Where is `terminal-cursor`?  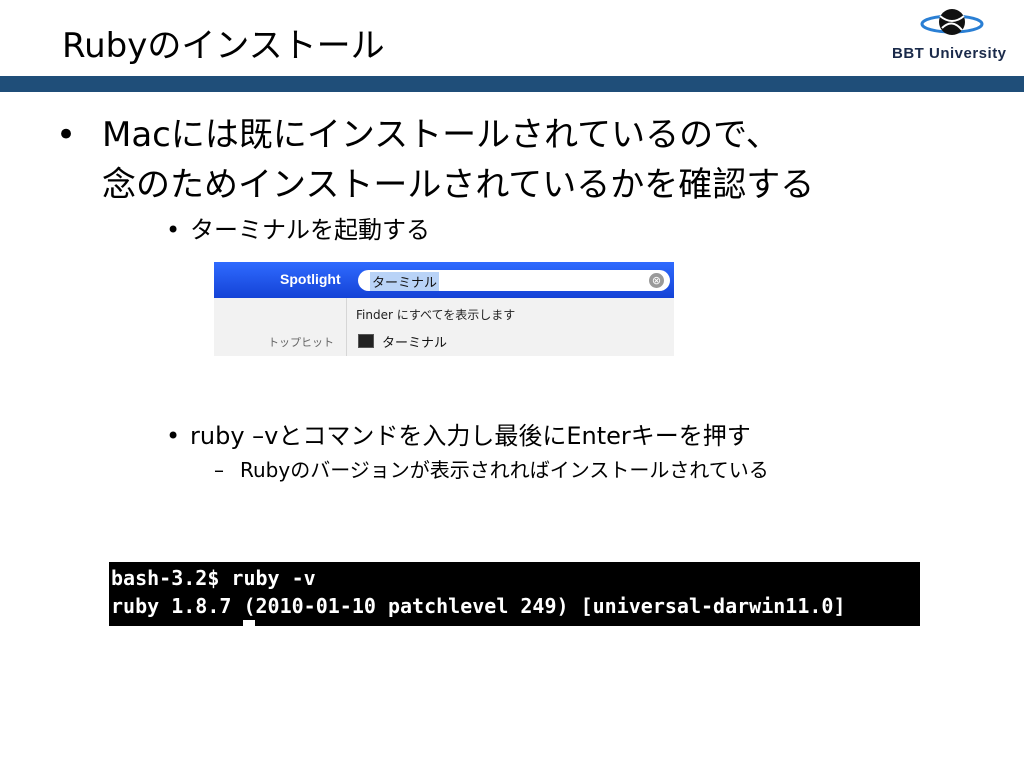 terminal-cursor is located at coordinates (249, 623).